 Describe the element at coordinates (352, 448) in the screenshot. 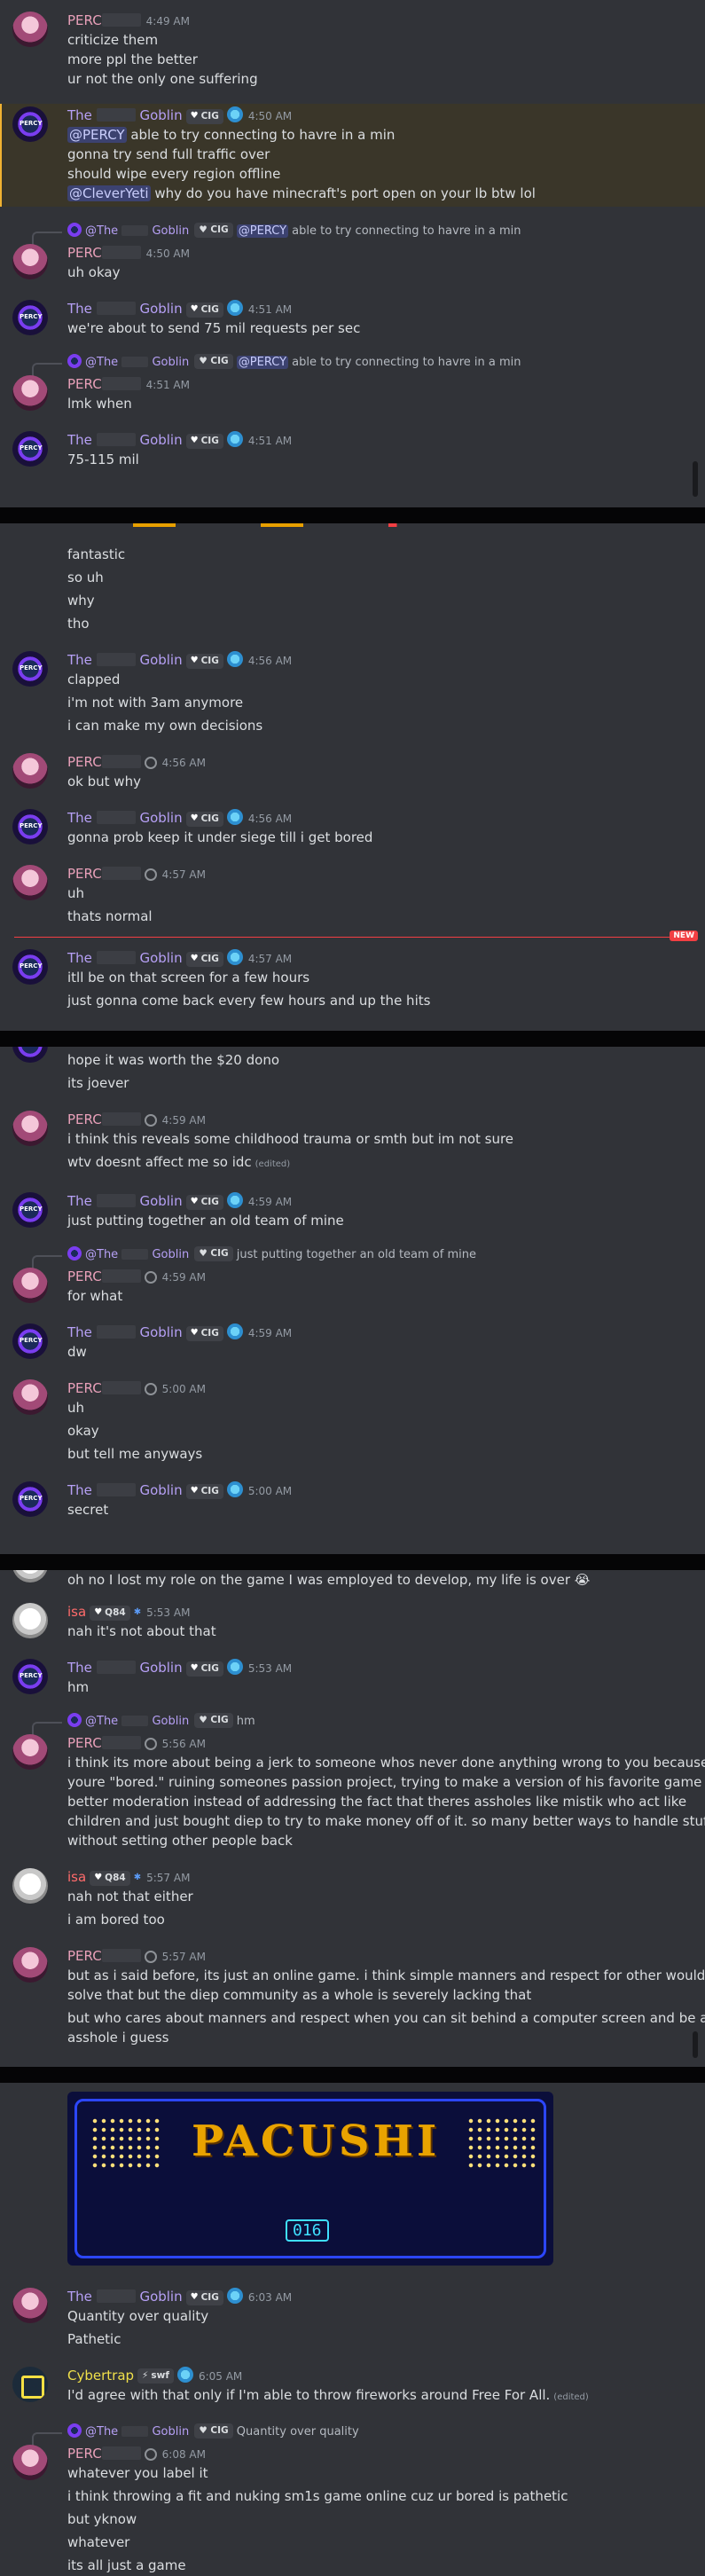

I see `message-group: The Goblin♥CIG 4:51 AM 75-115 mil` at that location.